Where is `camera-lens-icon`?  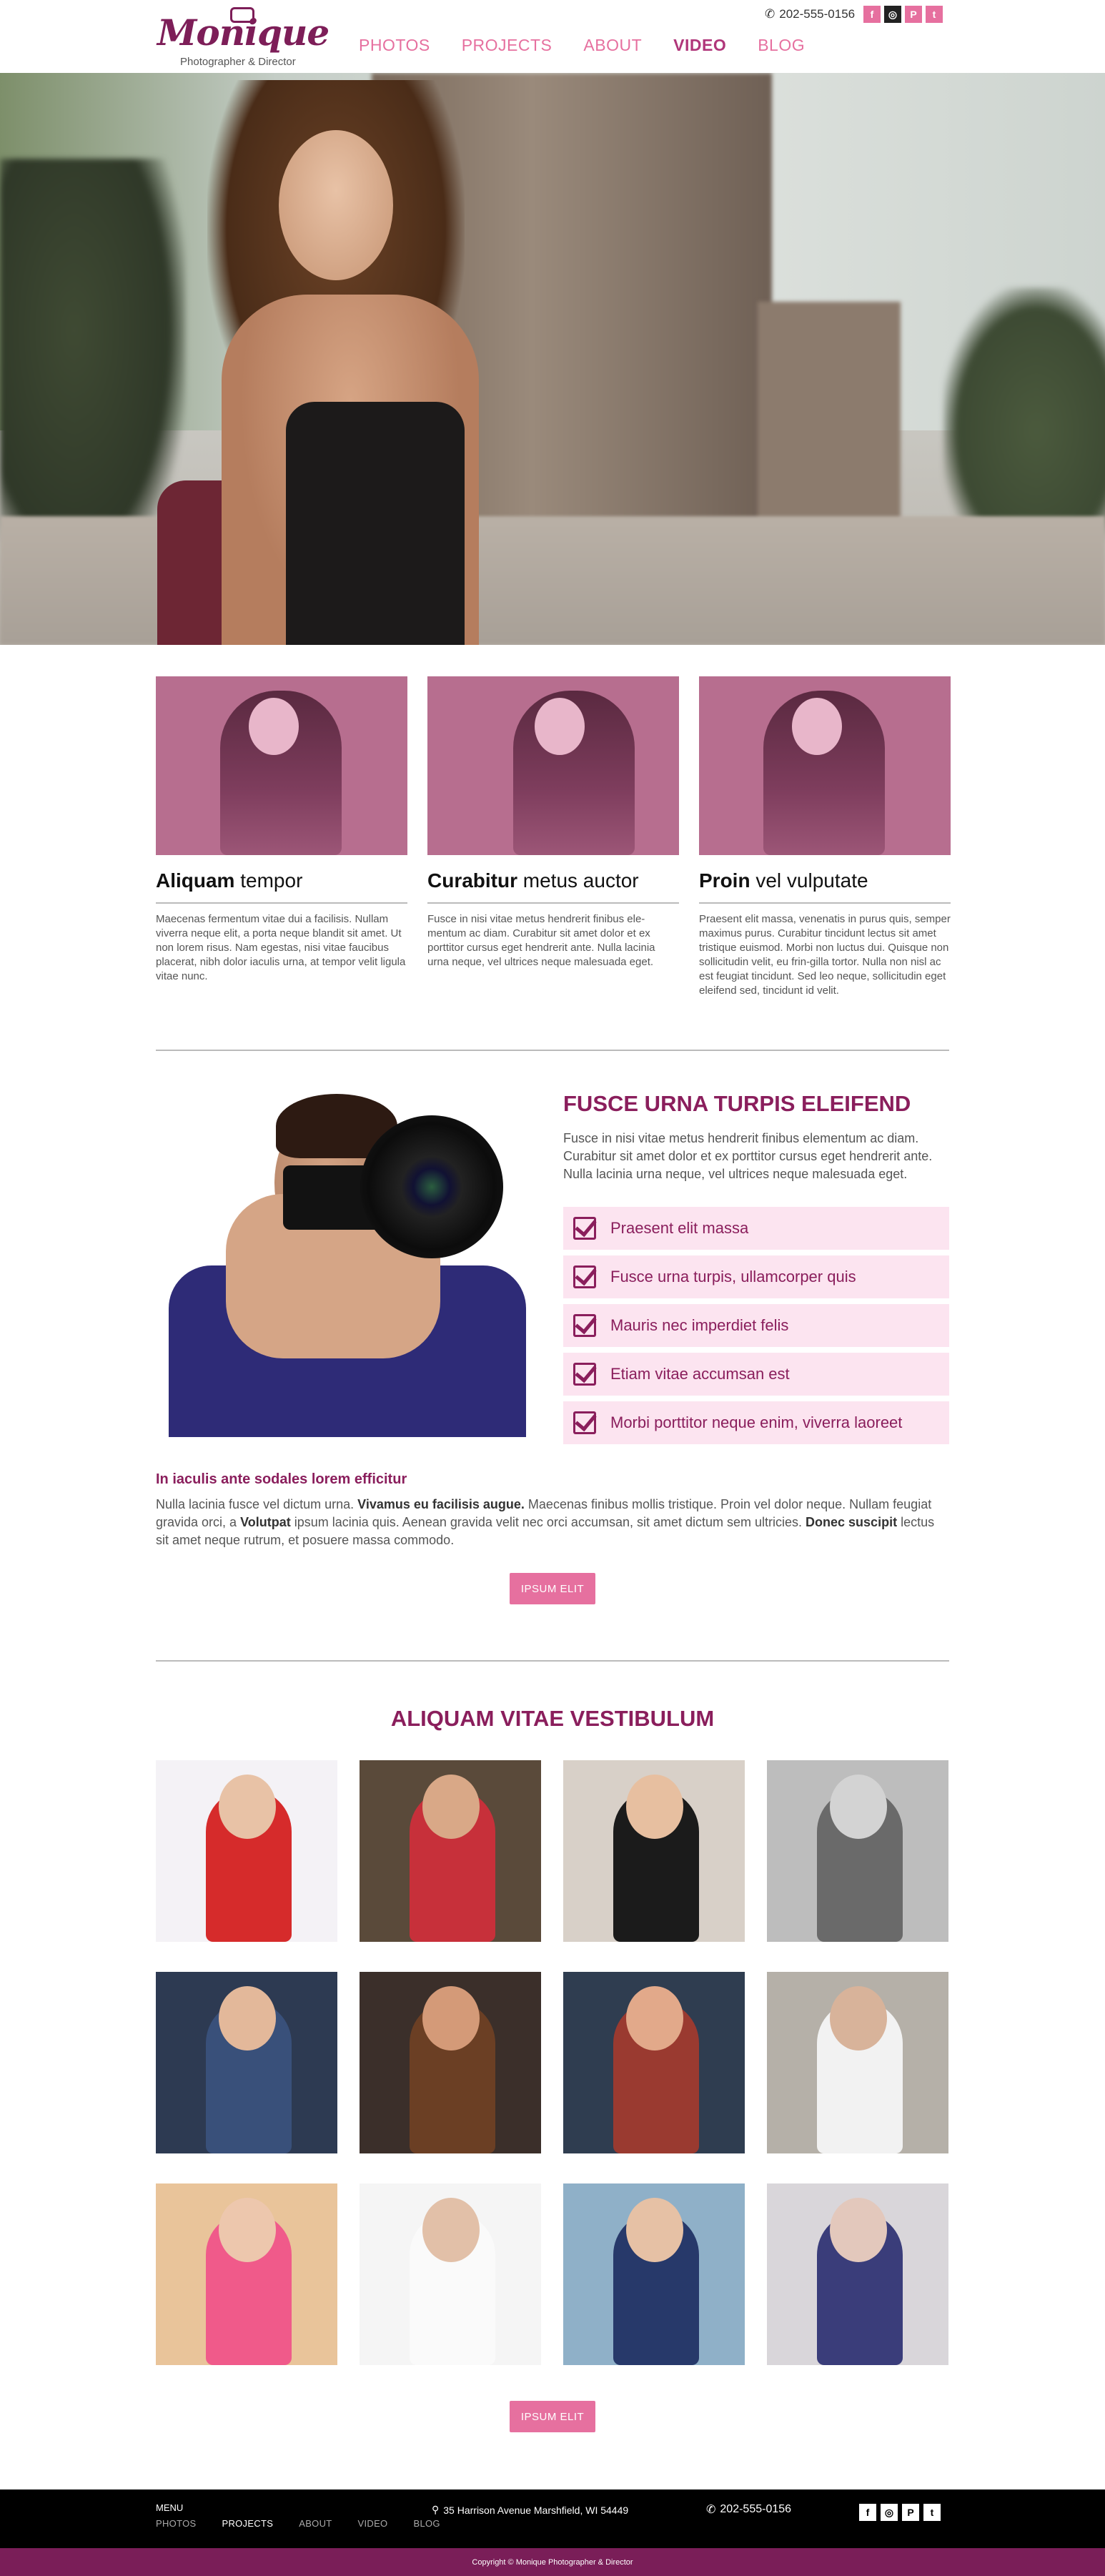
camera-lens-icon is located at coordinates (431, 1186).